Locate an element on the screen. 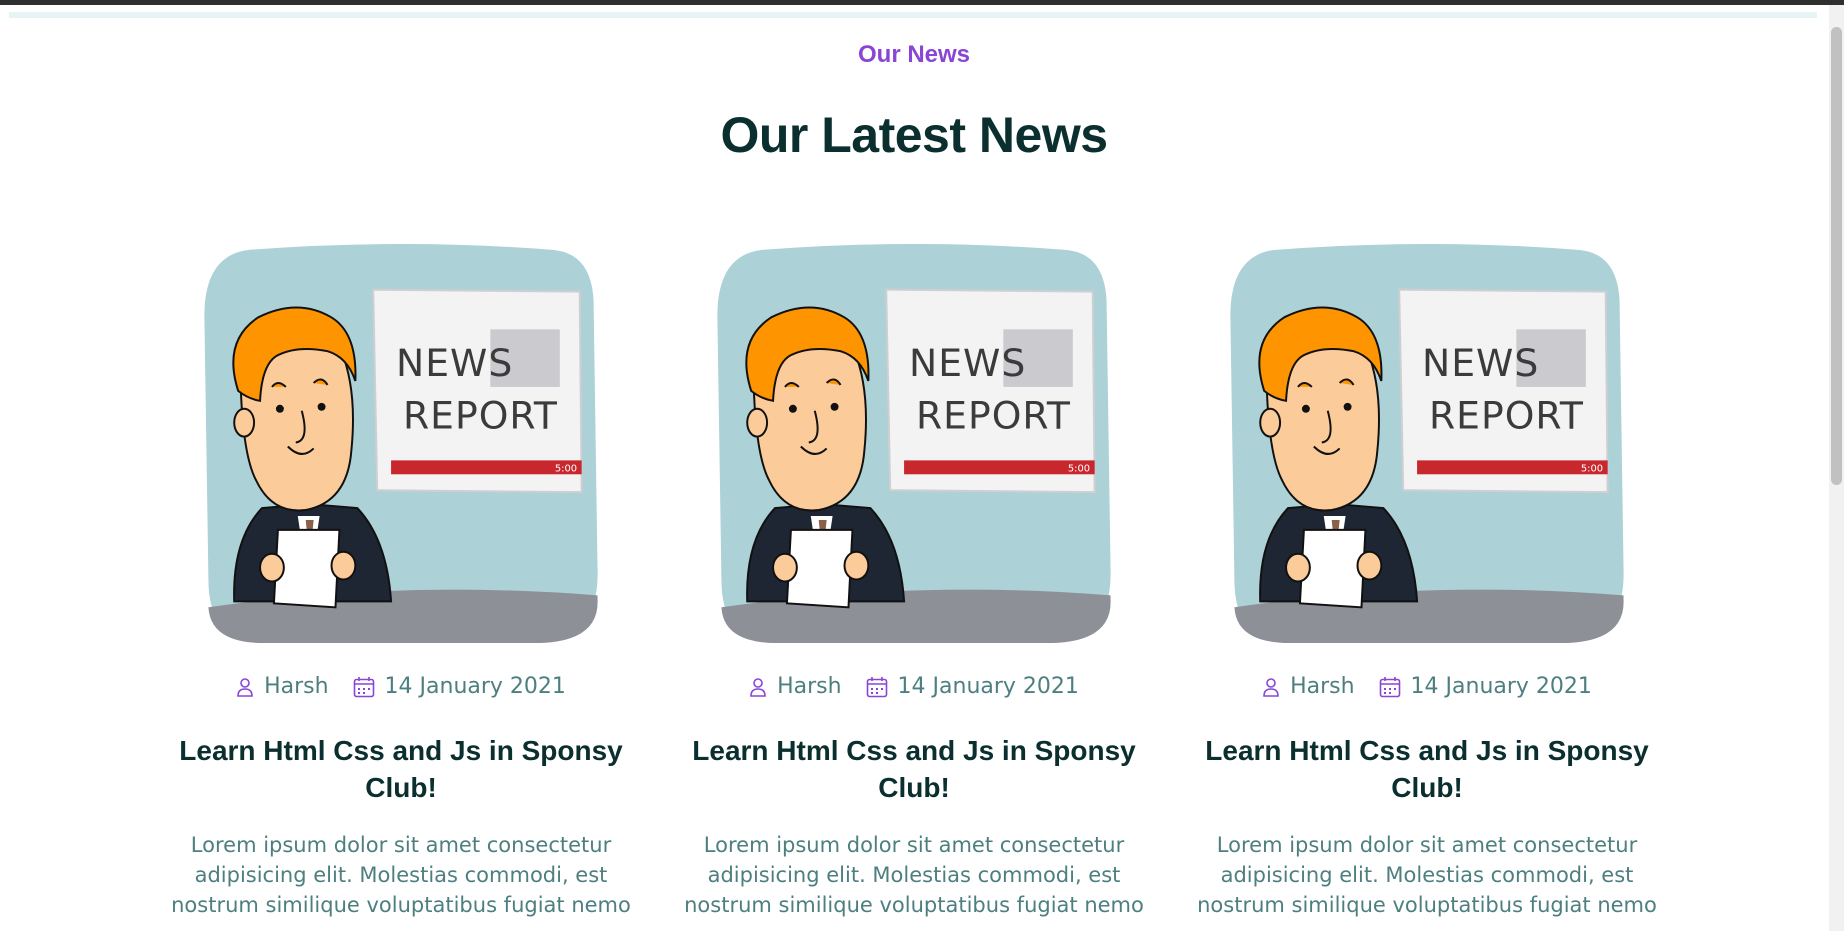  scrollbar-thumb is located at coordinates (1836, 256).